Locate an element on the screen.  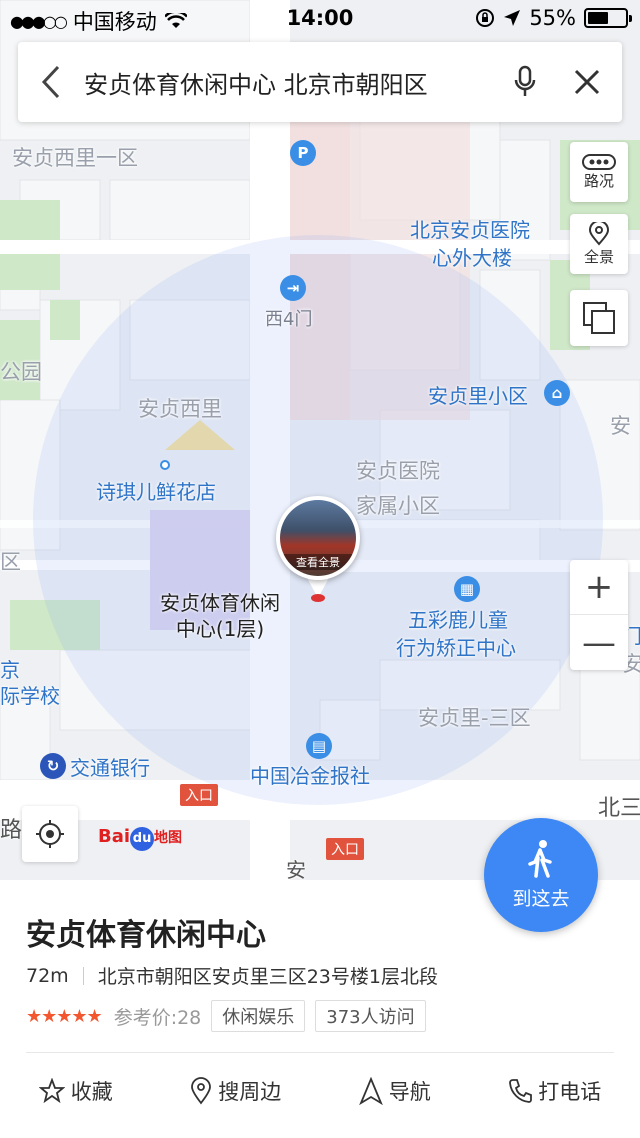
visits-tag: 373人访问 is located at coordinates (370, 1016).